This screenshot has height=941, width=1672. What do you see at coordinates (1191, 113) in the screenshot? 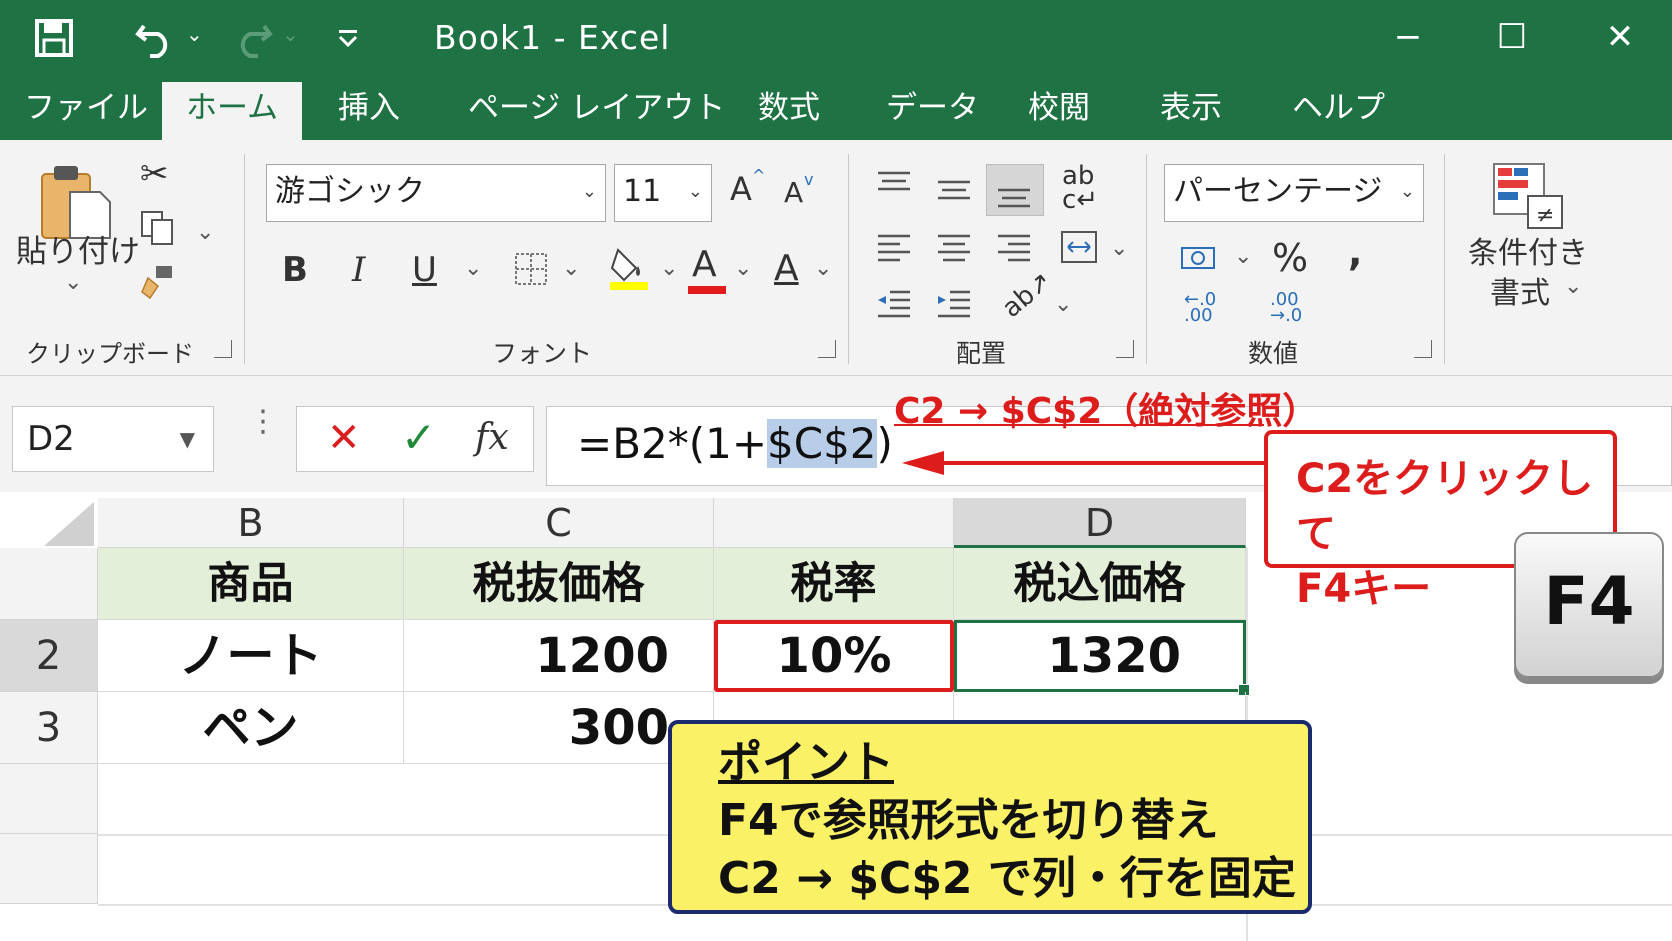
I see `tab-view: 表示` at bounding box center [1191, 113].